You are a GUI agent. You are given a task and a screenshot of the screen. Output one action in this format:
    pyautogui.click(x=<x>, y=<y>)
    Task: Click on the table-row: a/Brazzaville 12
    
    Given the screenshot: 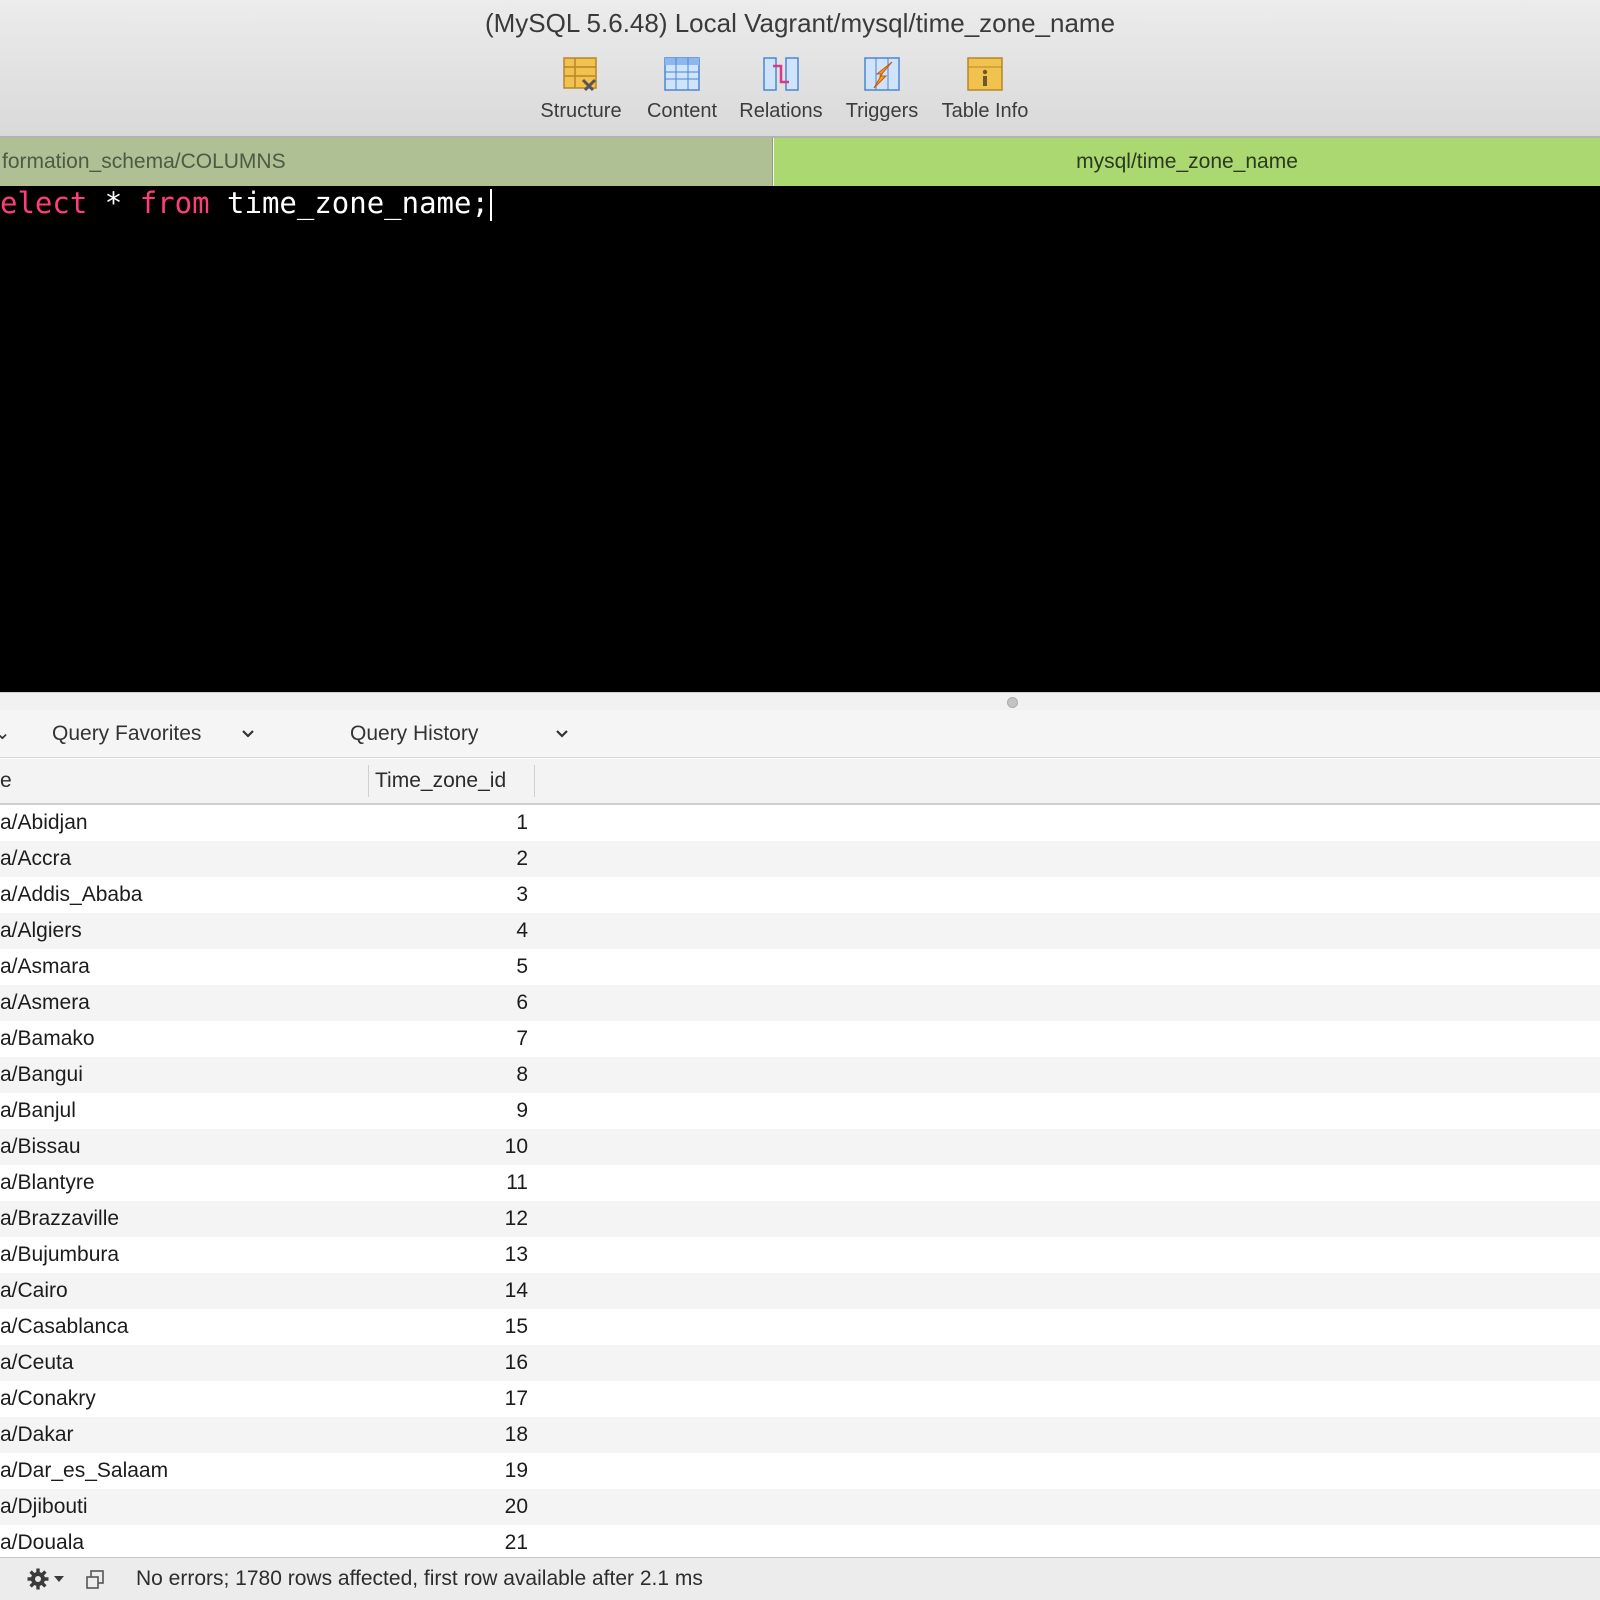 What is the action you would take?
    pyautogui.click(x=800, y=1219)
    